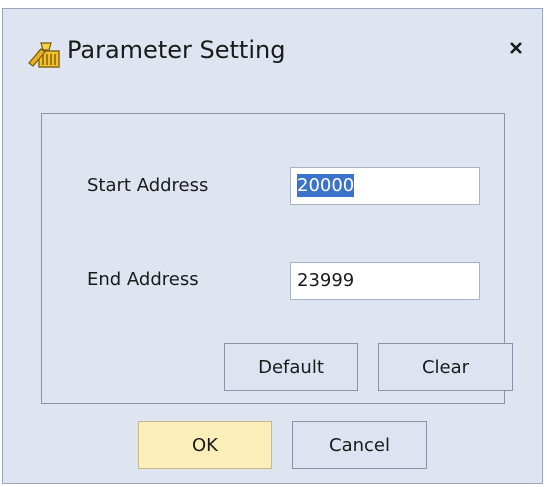 The image size is (547, 487). Describe the element at coordinates (359, 445) in the screenshot. I see `cancel-button: Cancel` at that location.